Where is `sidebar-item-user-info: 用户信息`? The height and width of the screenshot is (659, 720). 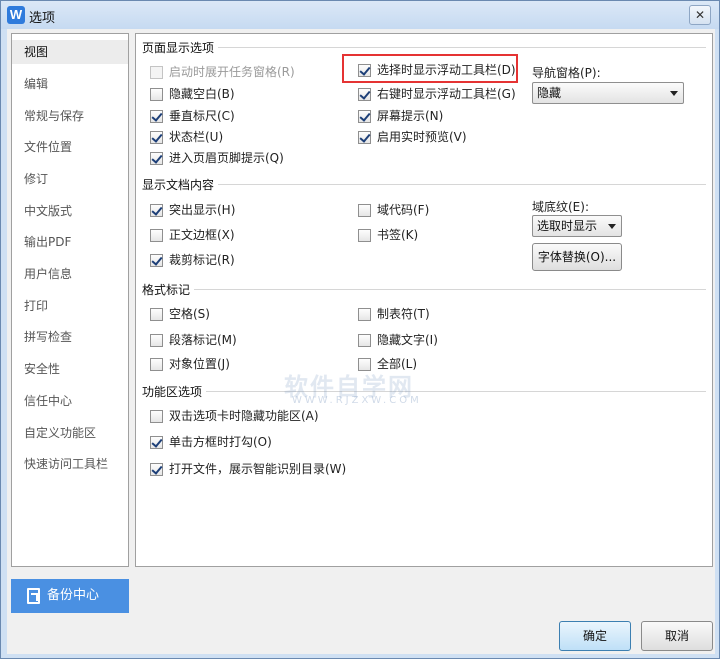
sidebar-item-user-info: 用户信息 is located at coordinates (70, 274).